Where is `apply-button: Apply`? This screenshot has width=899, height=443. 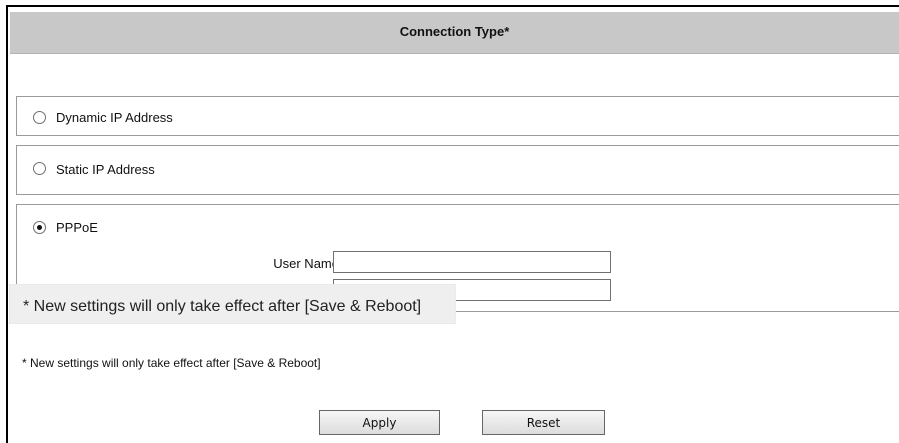 apply-button: Apply is located at coordinates (379, 422).